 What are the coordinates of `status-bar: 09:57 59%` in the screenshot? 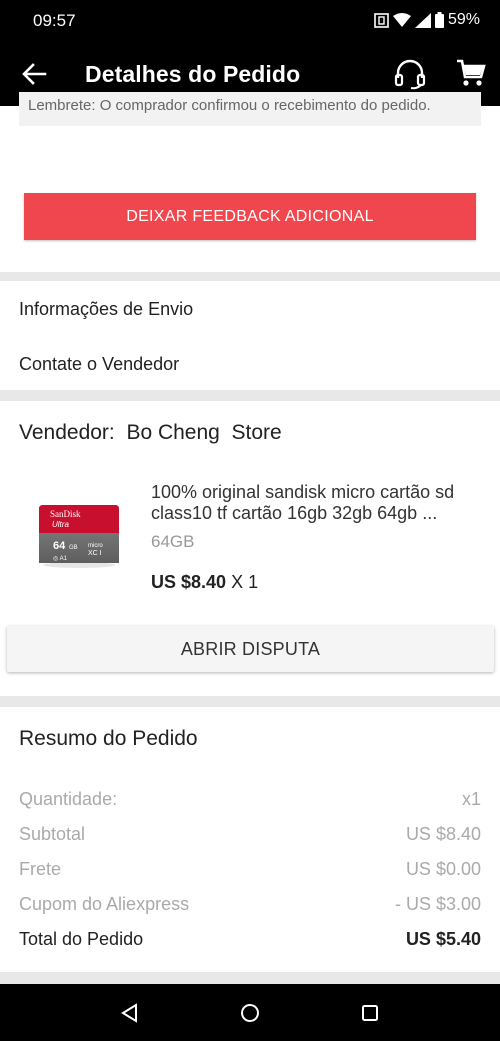 It's located at (250, 21).